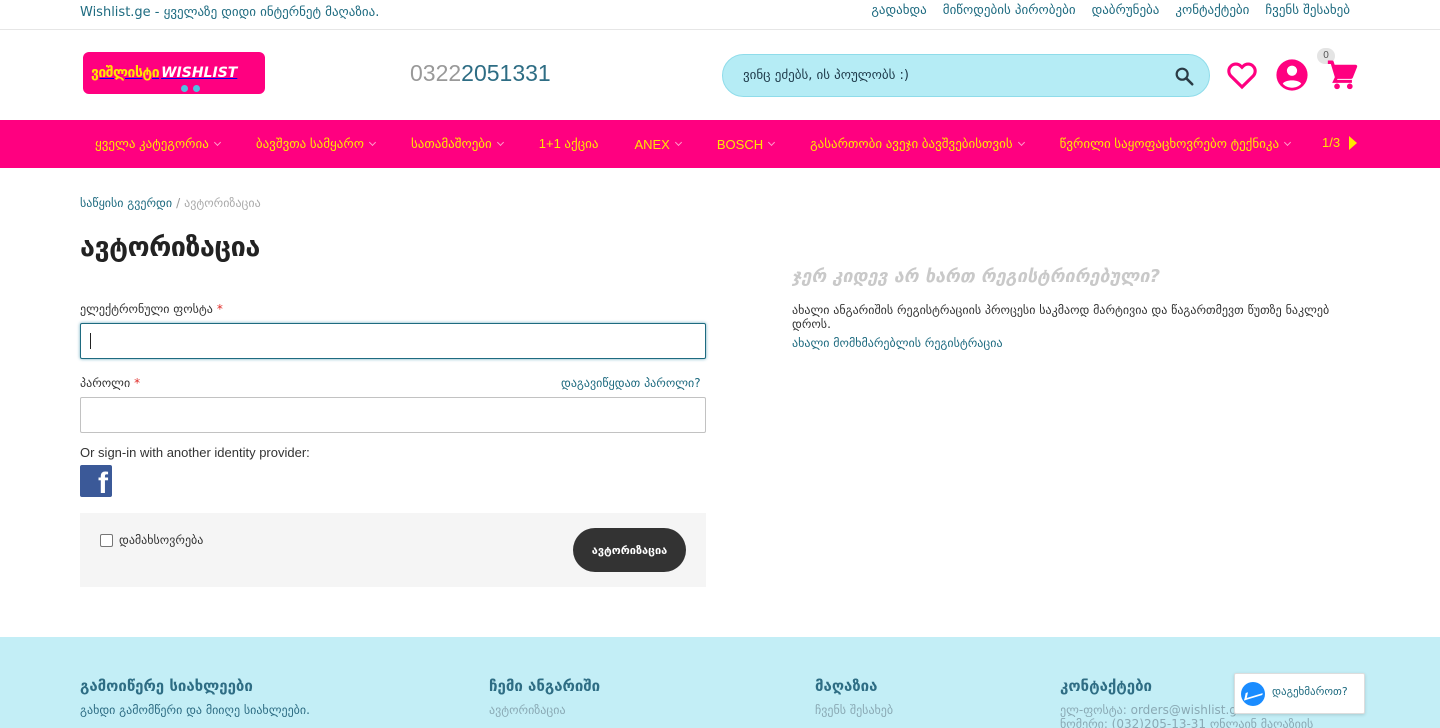 Image resolution: width=1440 pixels, height=728 pixels. What do you see at coordinates (1242, 75) in the screenshot?
I see `wishlist-heart-icon` at bounding box center [1242, 75].